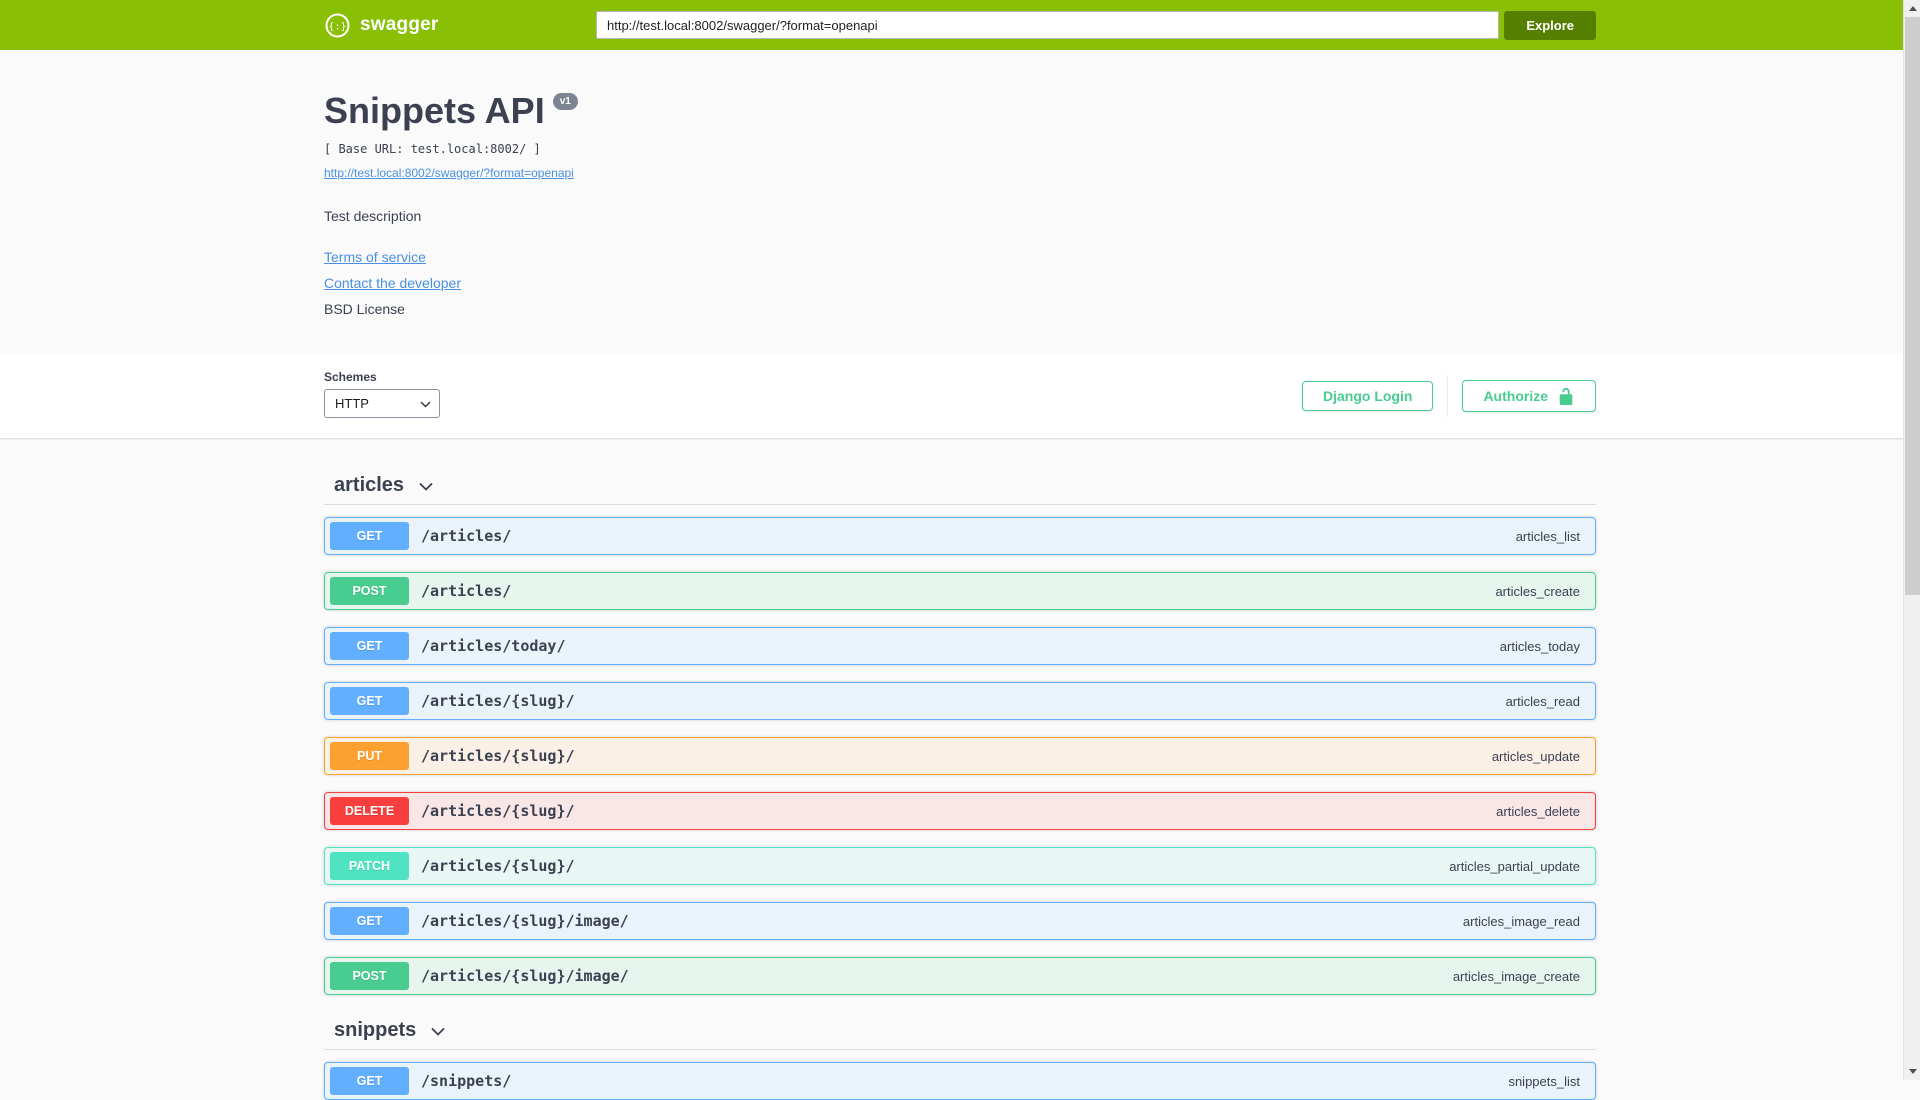 The width and height of the screenshot is (1920, 1100). Describe the element at coordinates (1521, 921) in the screenshot. I see `operation-id: articles_image_read` at that location.